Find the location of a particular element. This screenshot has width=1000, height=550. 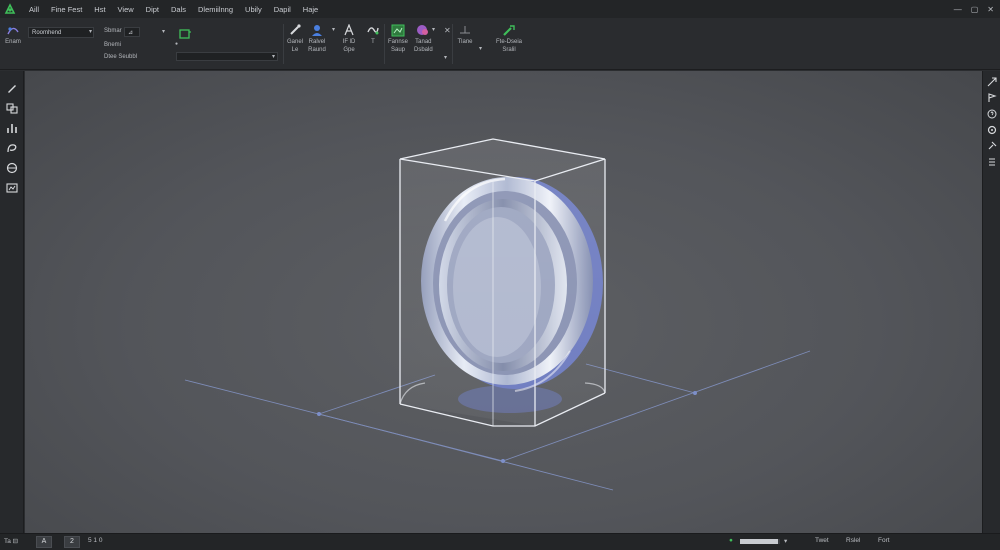

ifld-label-2: Gpe is located at coordinates (349, 50).